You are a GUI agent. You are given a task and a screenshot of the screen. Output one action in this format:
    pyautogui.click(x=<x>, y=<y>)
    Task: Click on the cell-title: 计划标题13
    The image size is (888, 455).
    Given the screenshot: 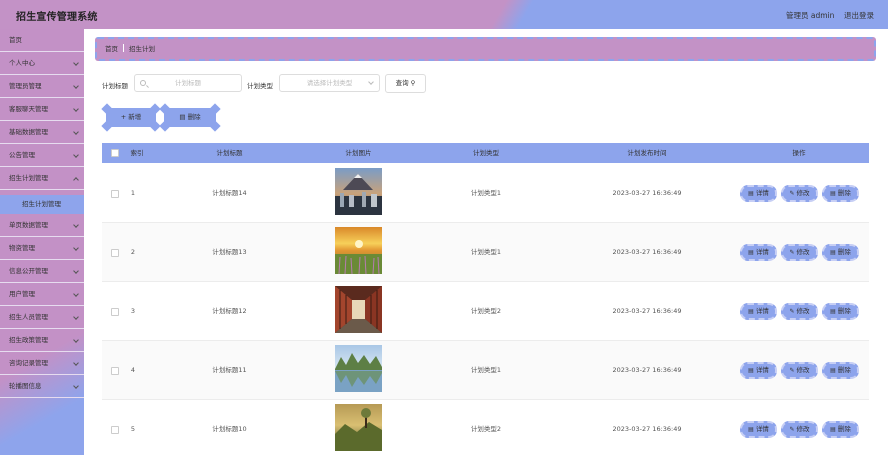 What is the action you would take?
    pyautogui.click(x=229, y=252)
    